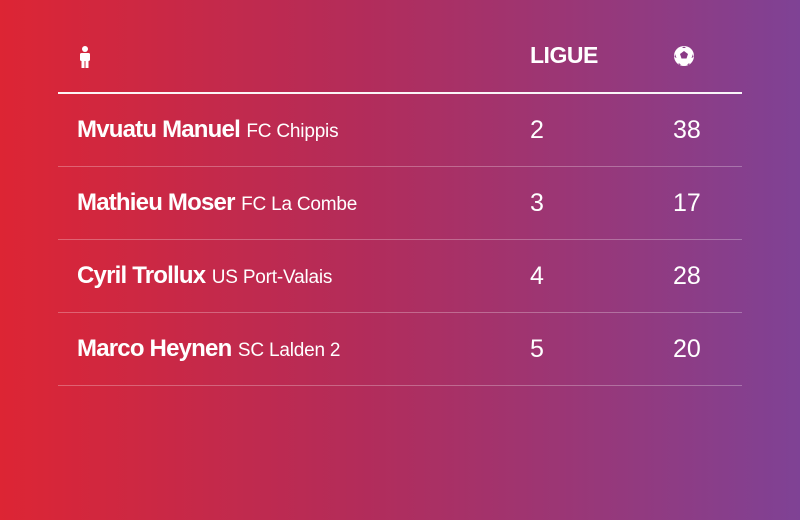  I want to click on player-club: US Port-Valais, so click(272, 277).